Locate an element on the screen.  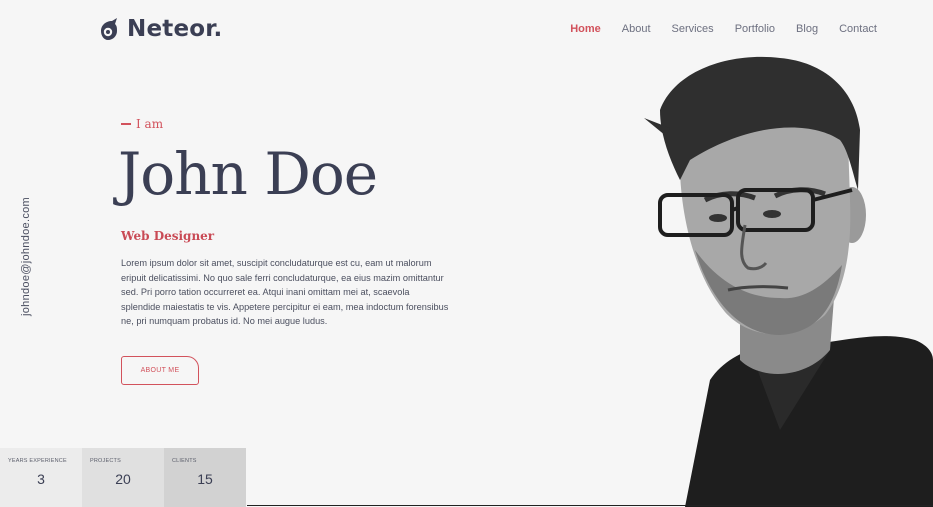
nav-home: Home is located at coordinates (585, 29).